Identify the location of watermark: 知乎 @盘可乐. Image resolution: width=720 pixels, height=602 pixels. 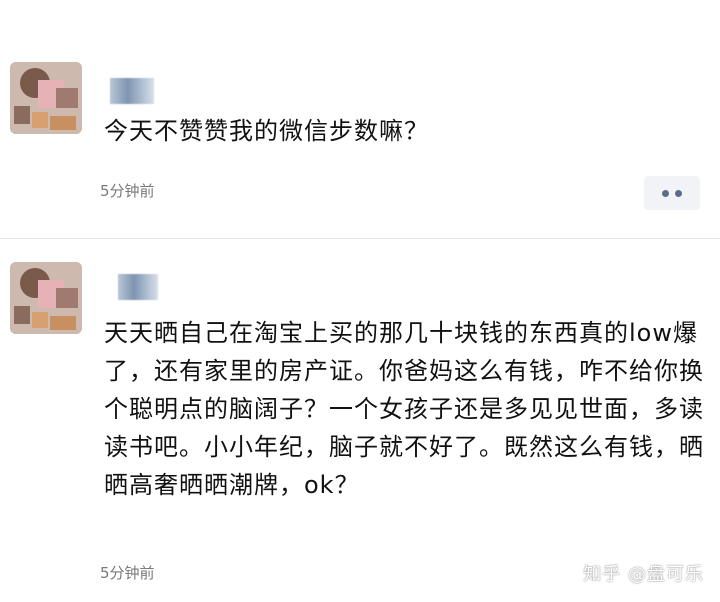
(643, 574).